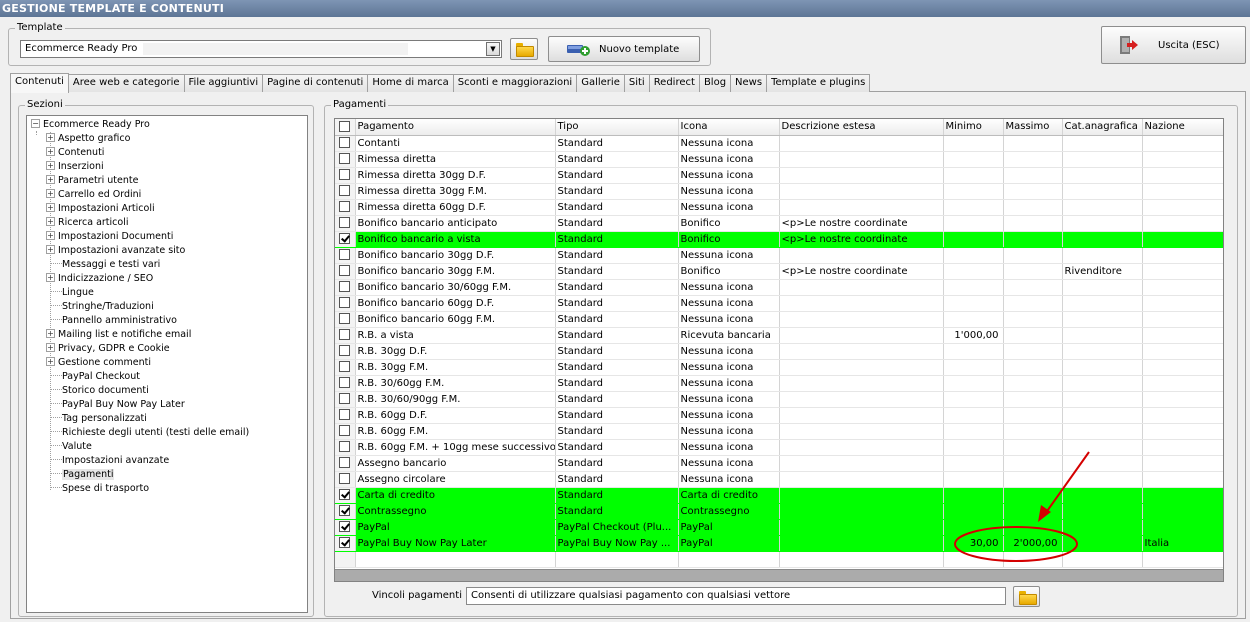  Describe the element at coordinates (98, 364) in the screenshot. I see `tree-item: + Gestione commenti` at that location.